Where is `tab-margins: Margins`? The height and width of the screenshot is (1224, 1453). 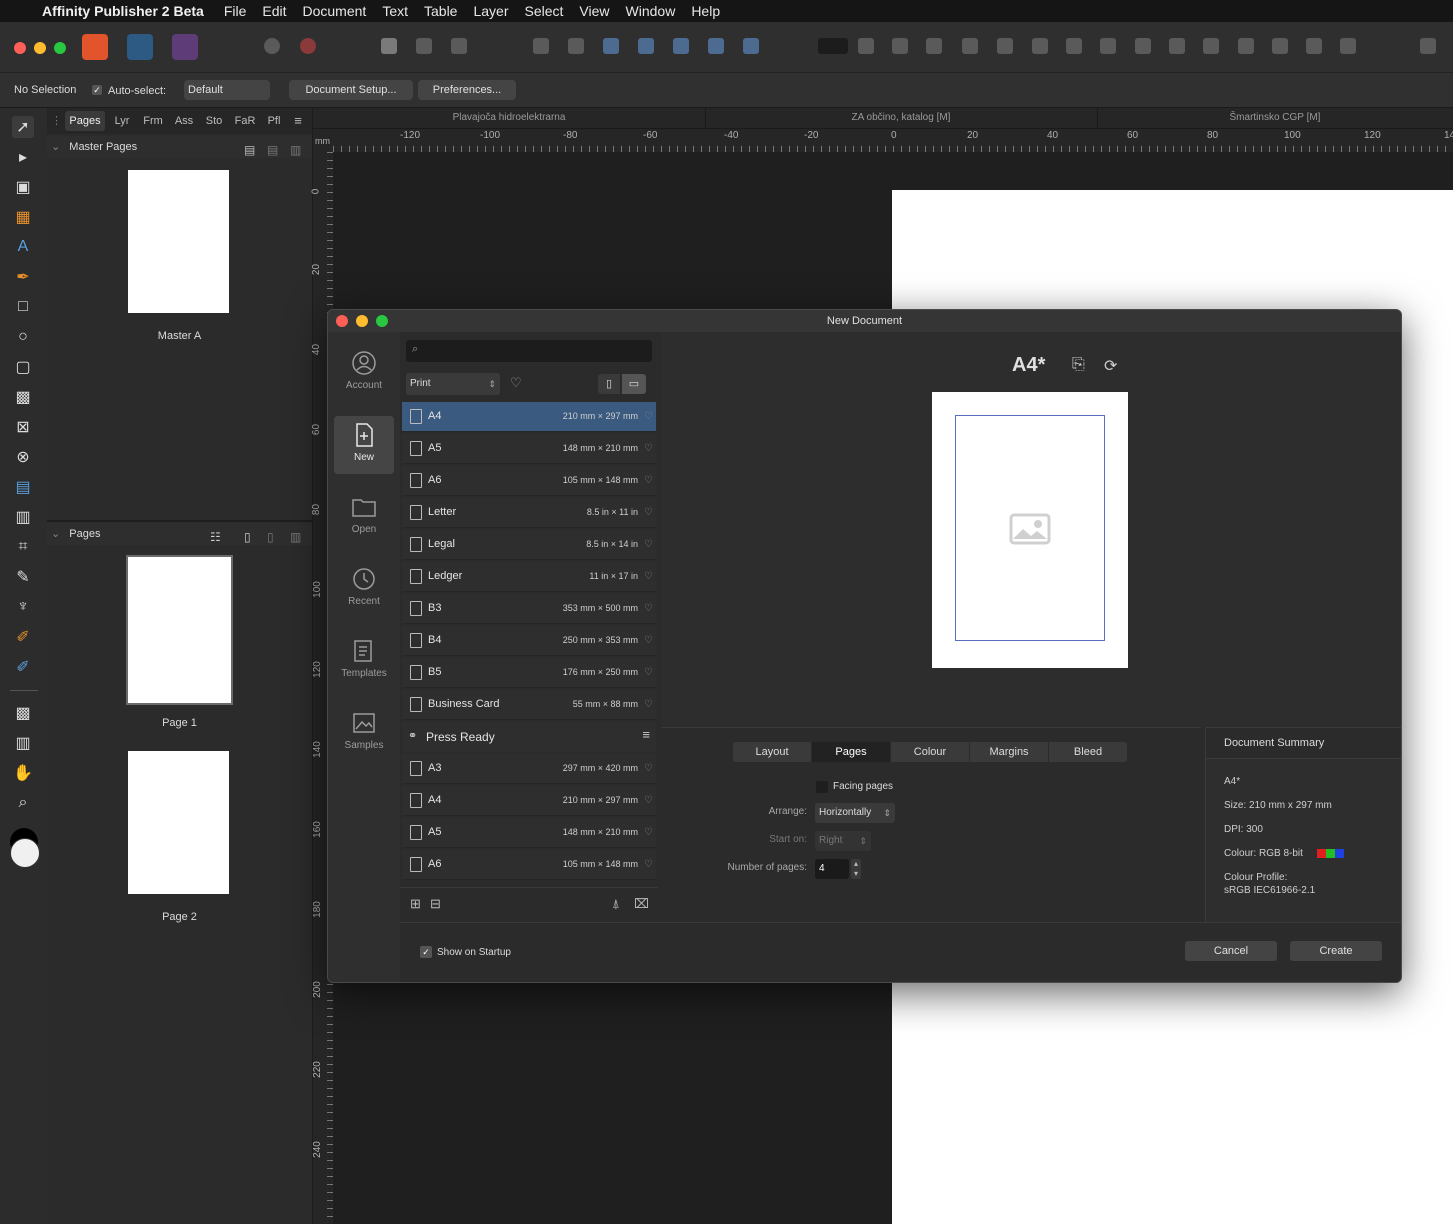 tab-margins: Margins is located at coordinates (1009, 752).